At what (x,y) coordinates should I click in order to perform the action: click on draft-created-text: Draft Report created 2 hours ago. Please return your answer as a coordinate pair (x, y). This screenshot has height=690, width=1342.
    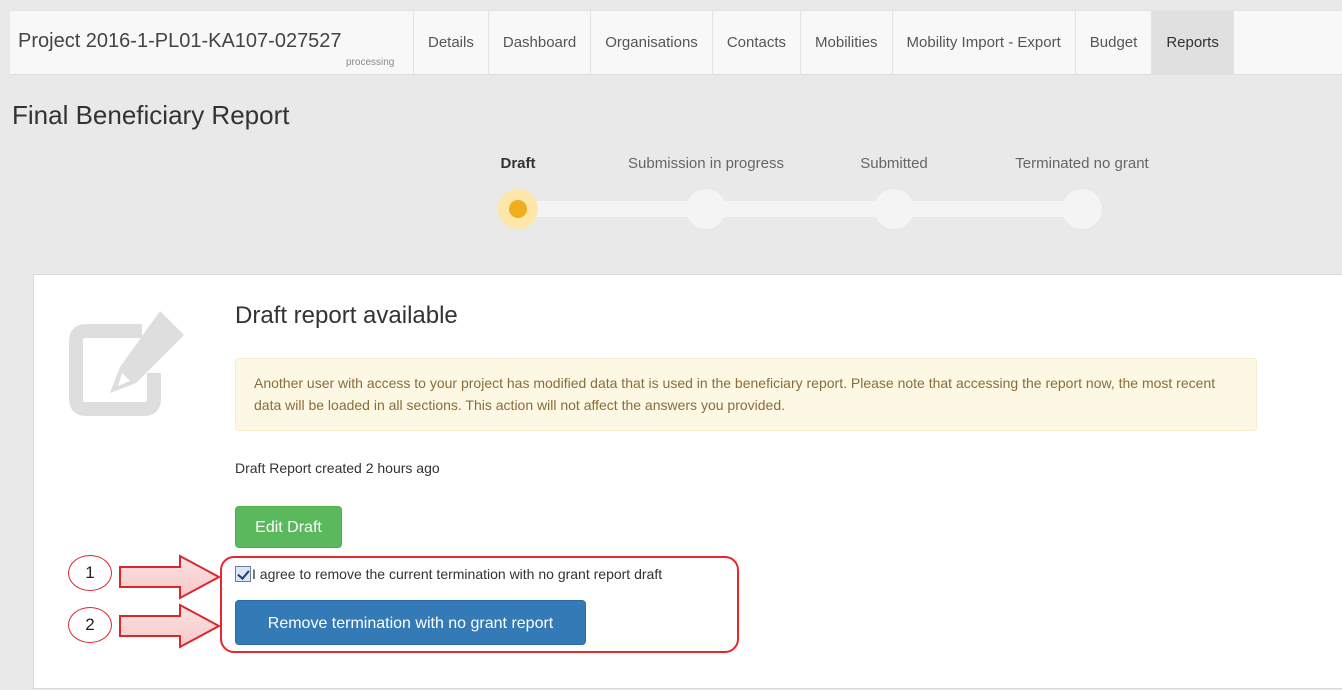
    Looking at the image, I should click on (337, 468).